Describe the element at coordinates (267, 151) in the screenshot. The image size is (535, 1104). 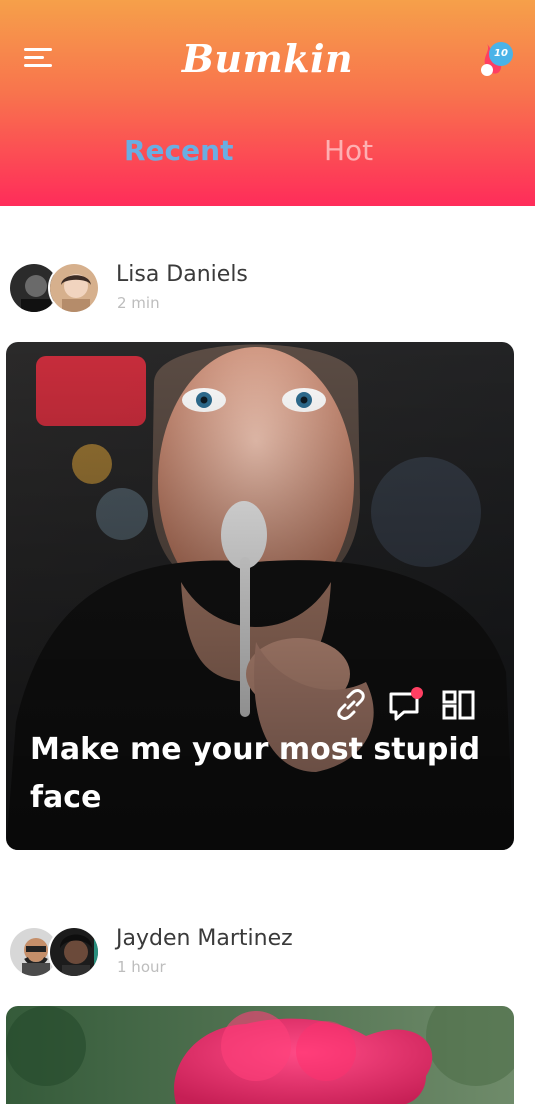
I see `feed-tabs: Recent Hot` at that location.